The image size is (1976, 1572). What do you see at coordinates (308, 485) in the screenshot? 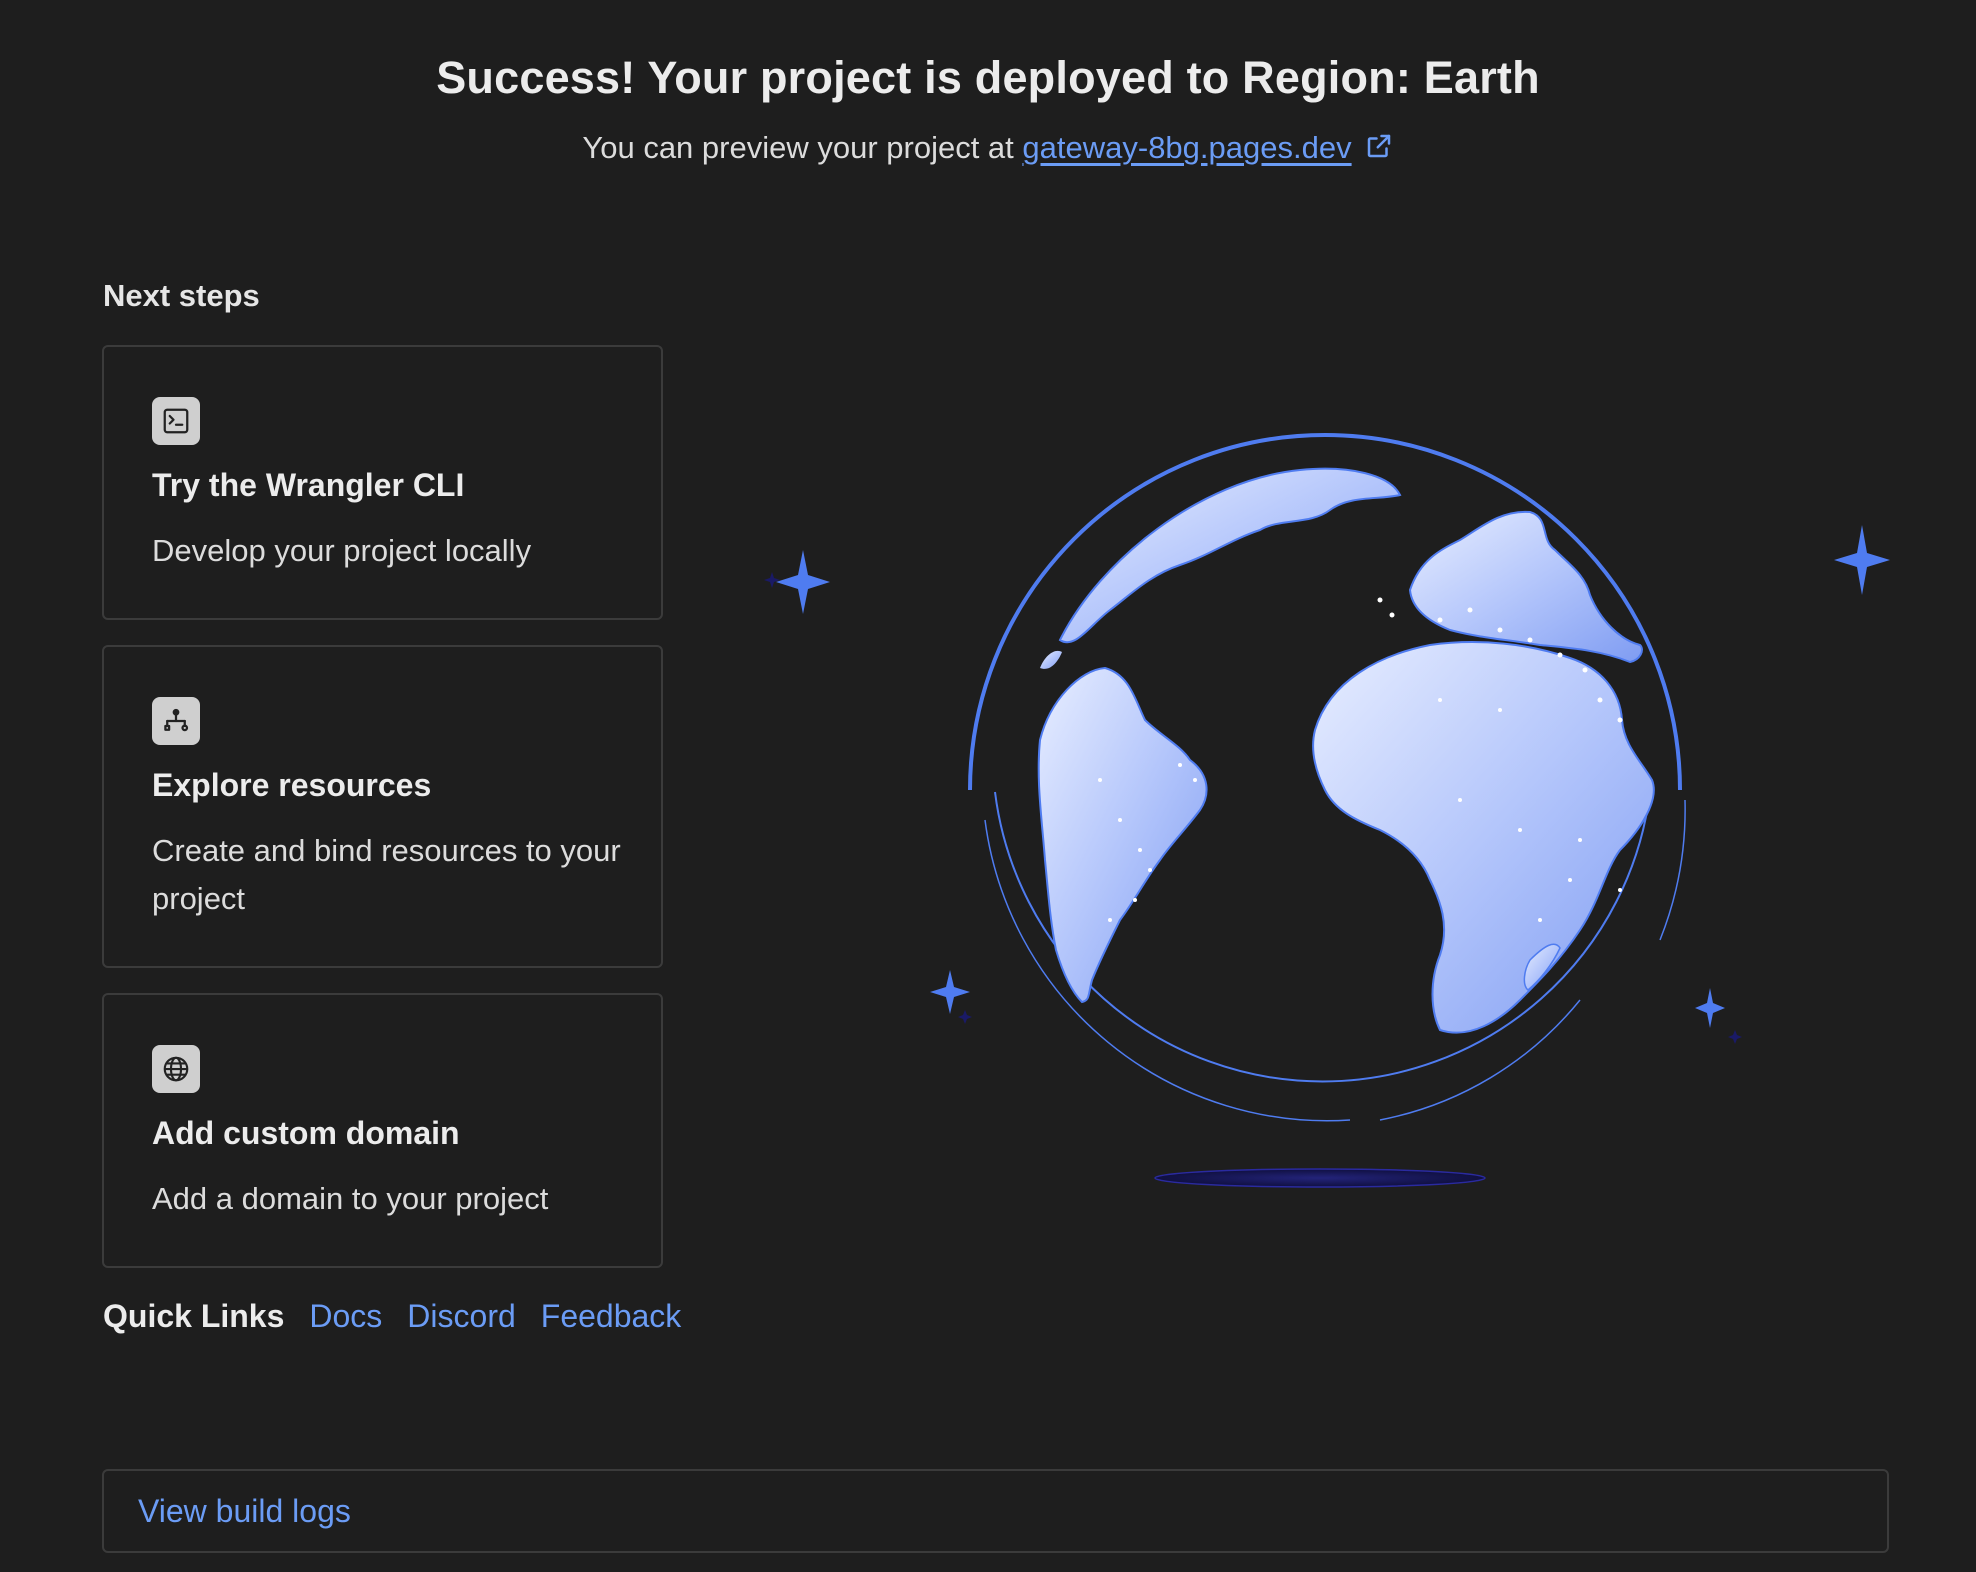
I see `card-title: Try the Wrangler CLI` at bounding box center [308, 485].